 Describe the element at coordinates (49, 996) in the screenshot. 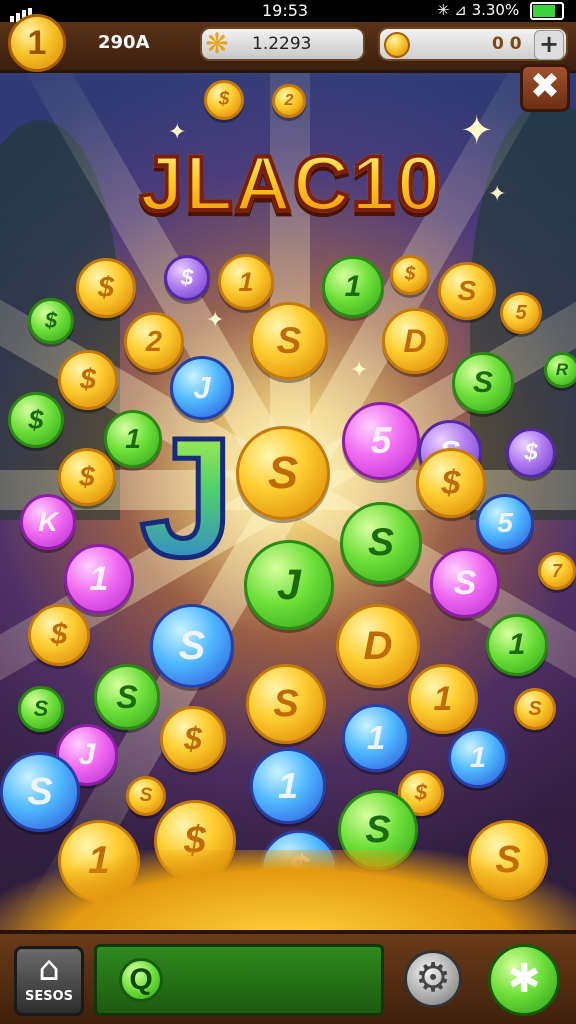

I see `home-label: SESOS` at that location.